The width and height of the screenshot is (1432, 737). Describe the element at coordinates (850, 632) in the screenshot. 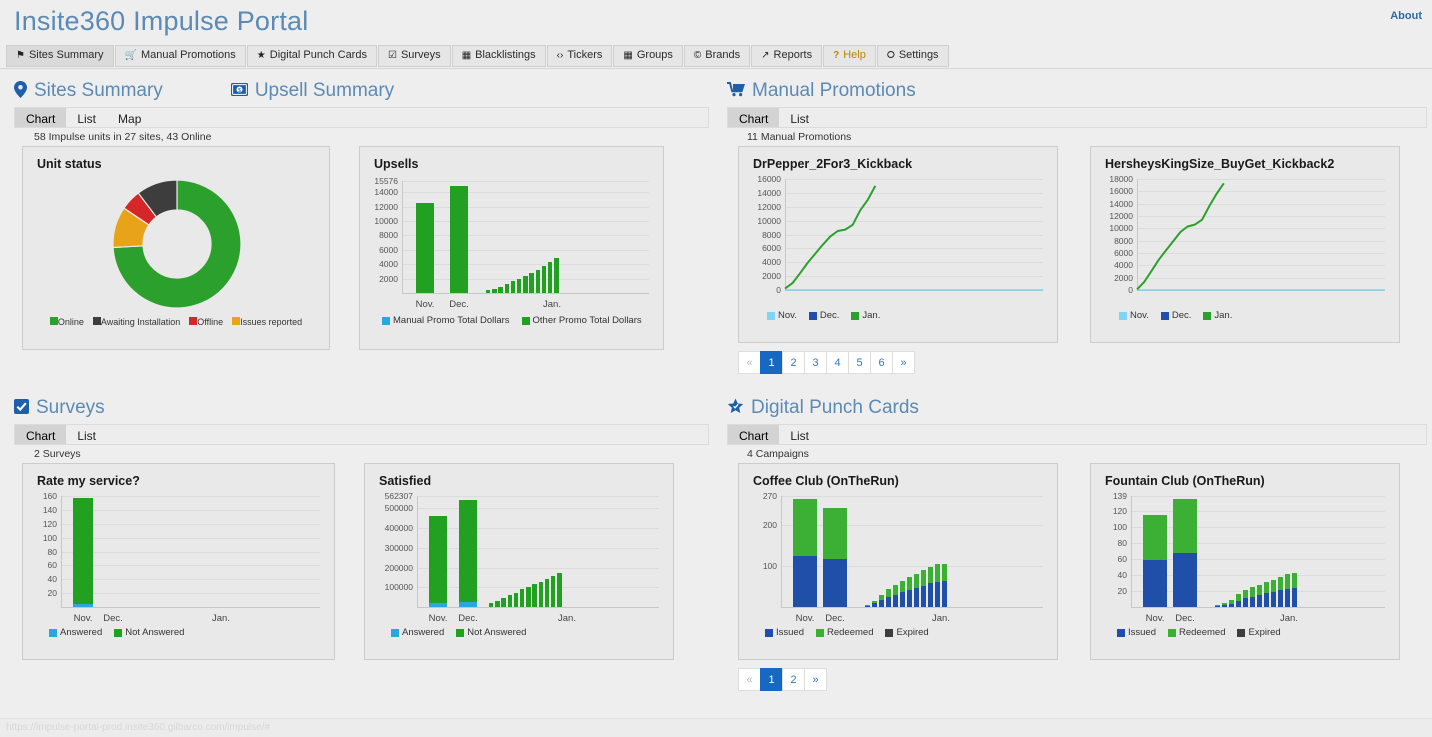

I see `legend-label: Redeemed` at that location.